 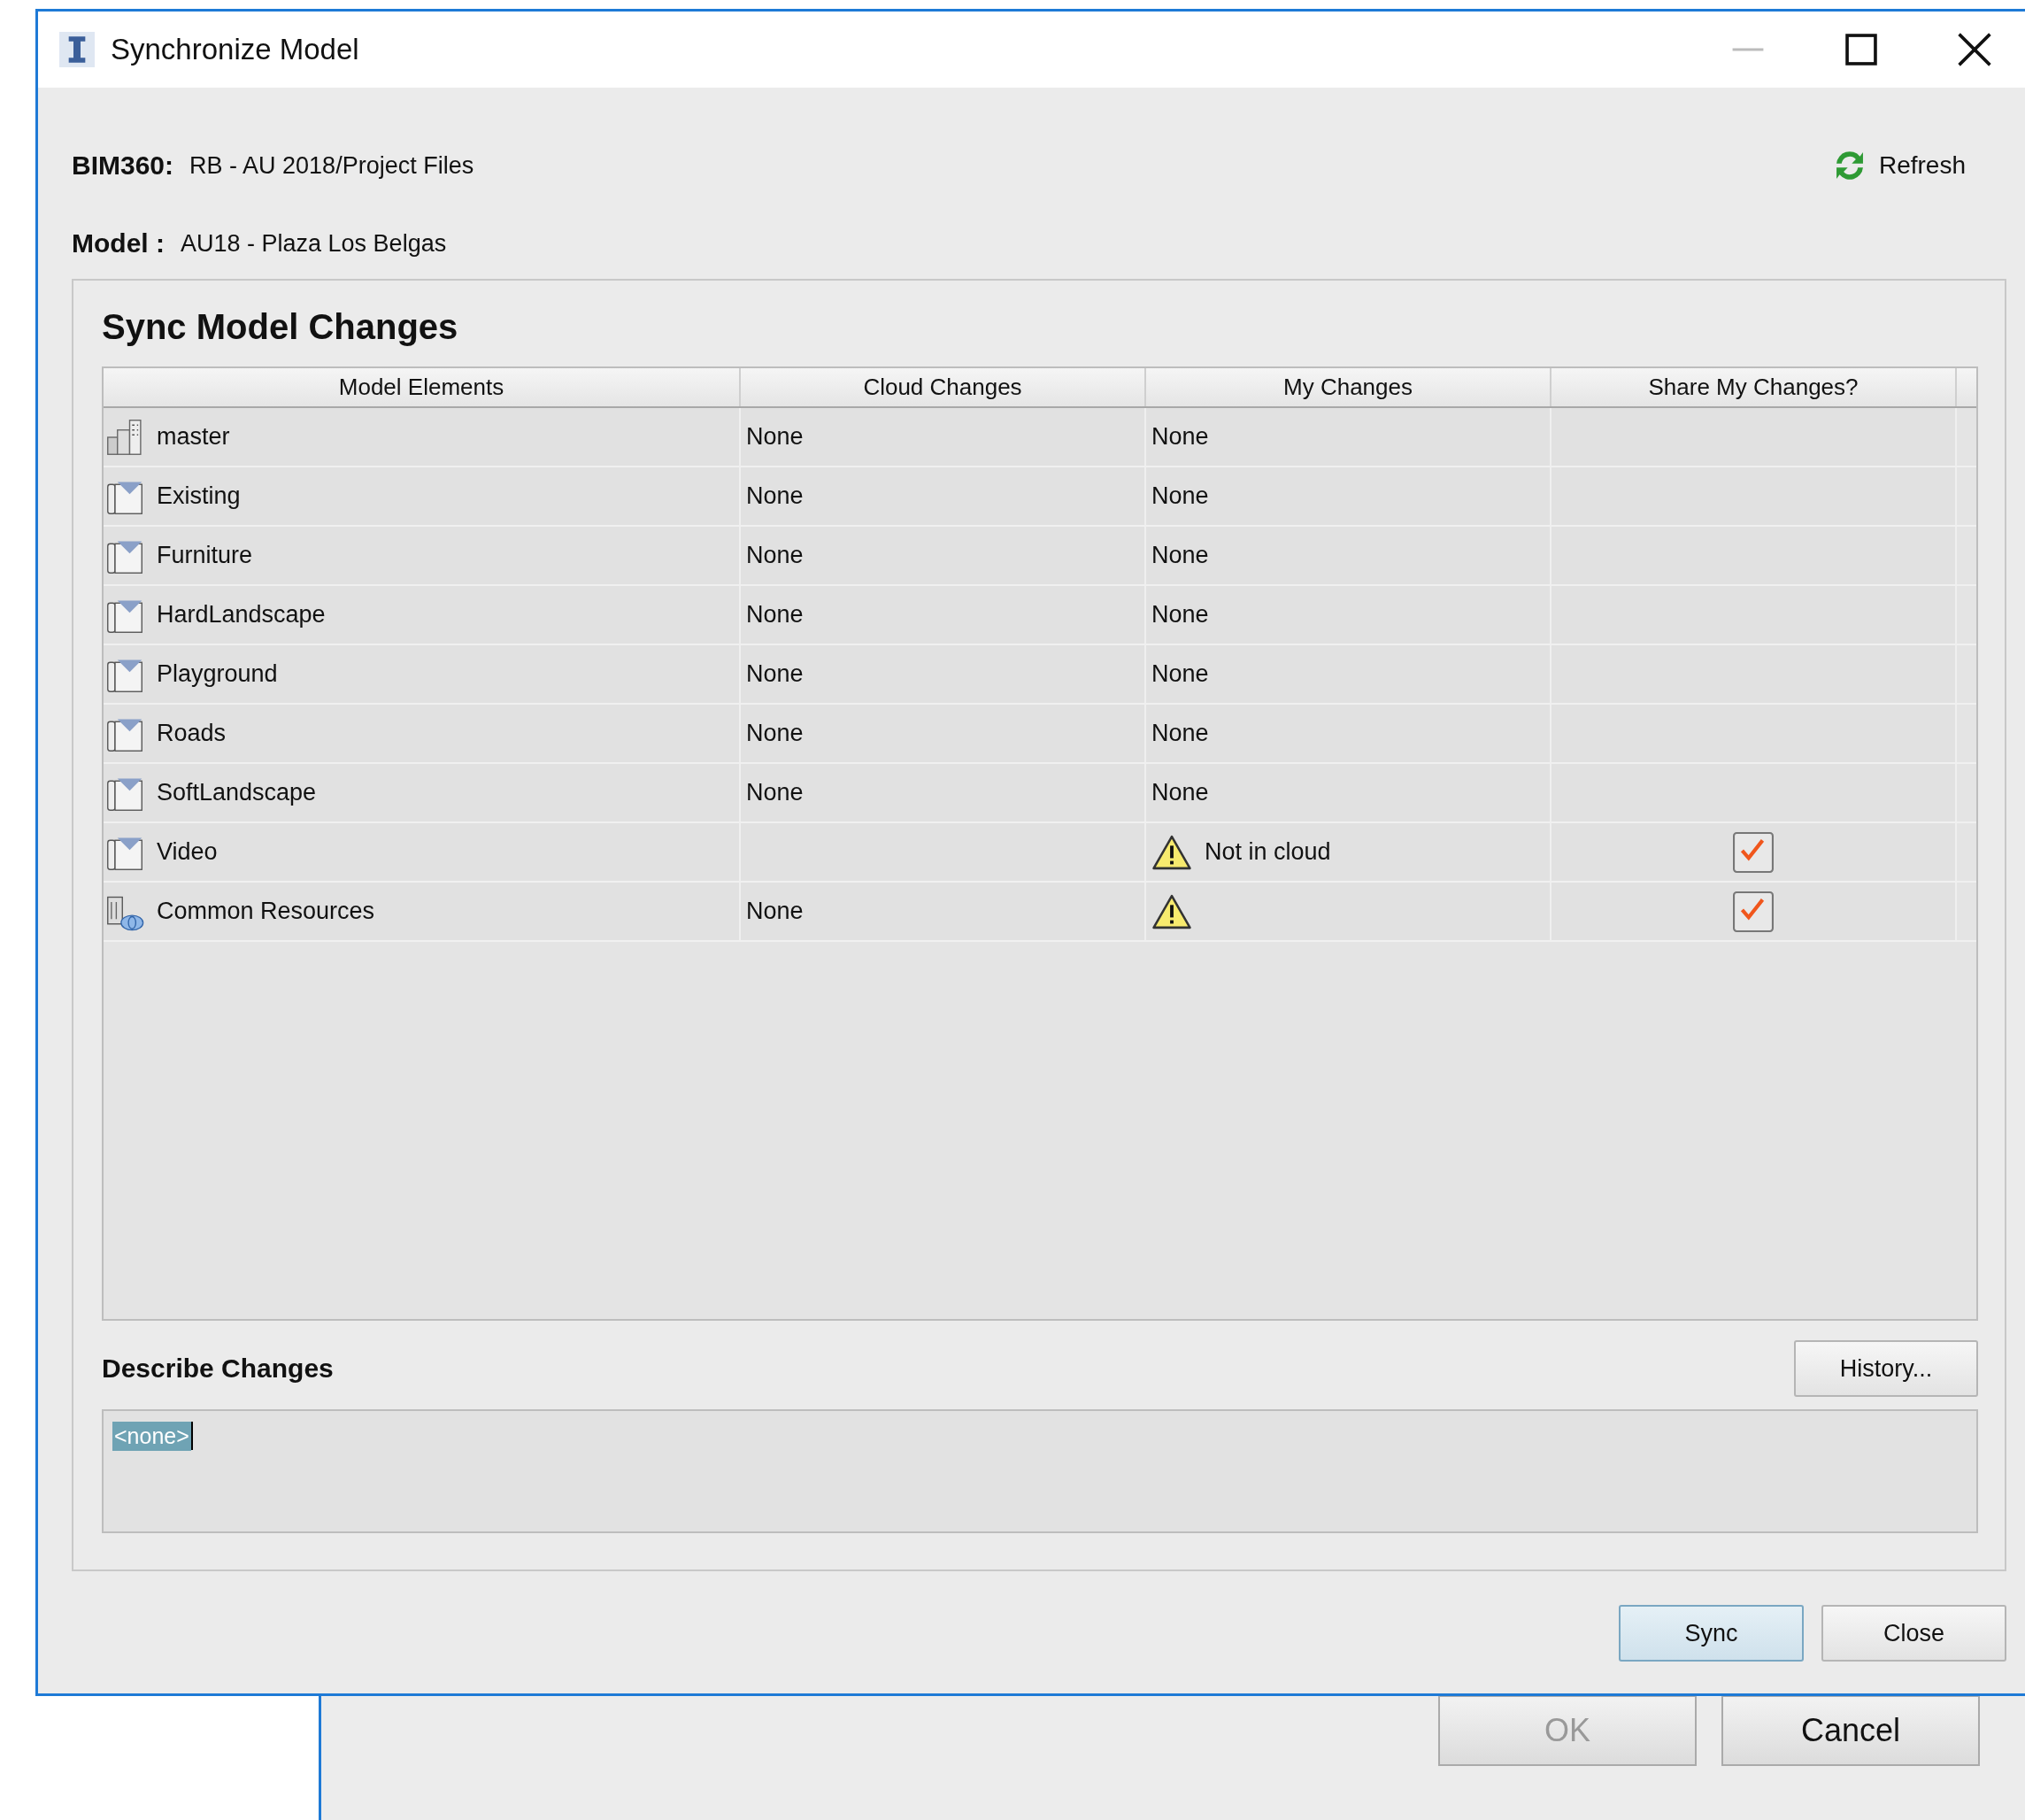 What do you see at coordinates (217, 674) in the screenshot?
I see `element-name: Playground` at bounding box center [217, 674].